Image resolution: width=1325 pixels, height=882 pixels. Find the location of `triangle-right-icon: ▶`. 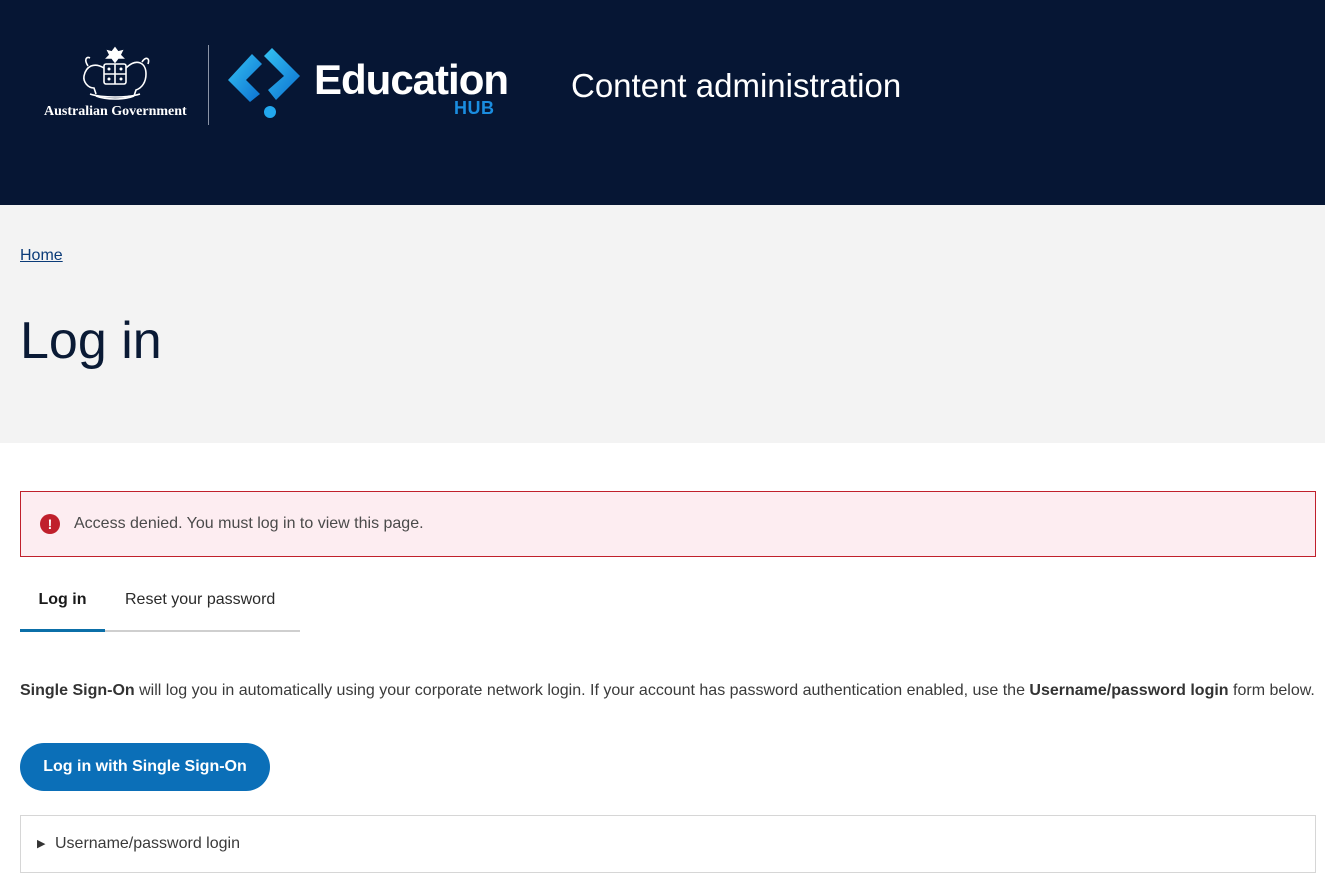

triangle-right-icon: ▶ is located at coordinates (41, 844).